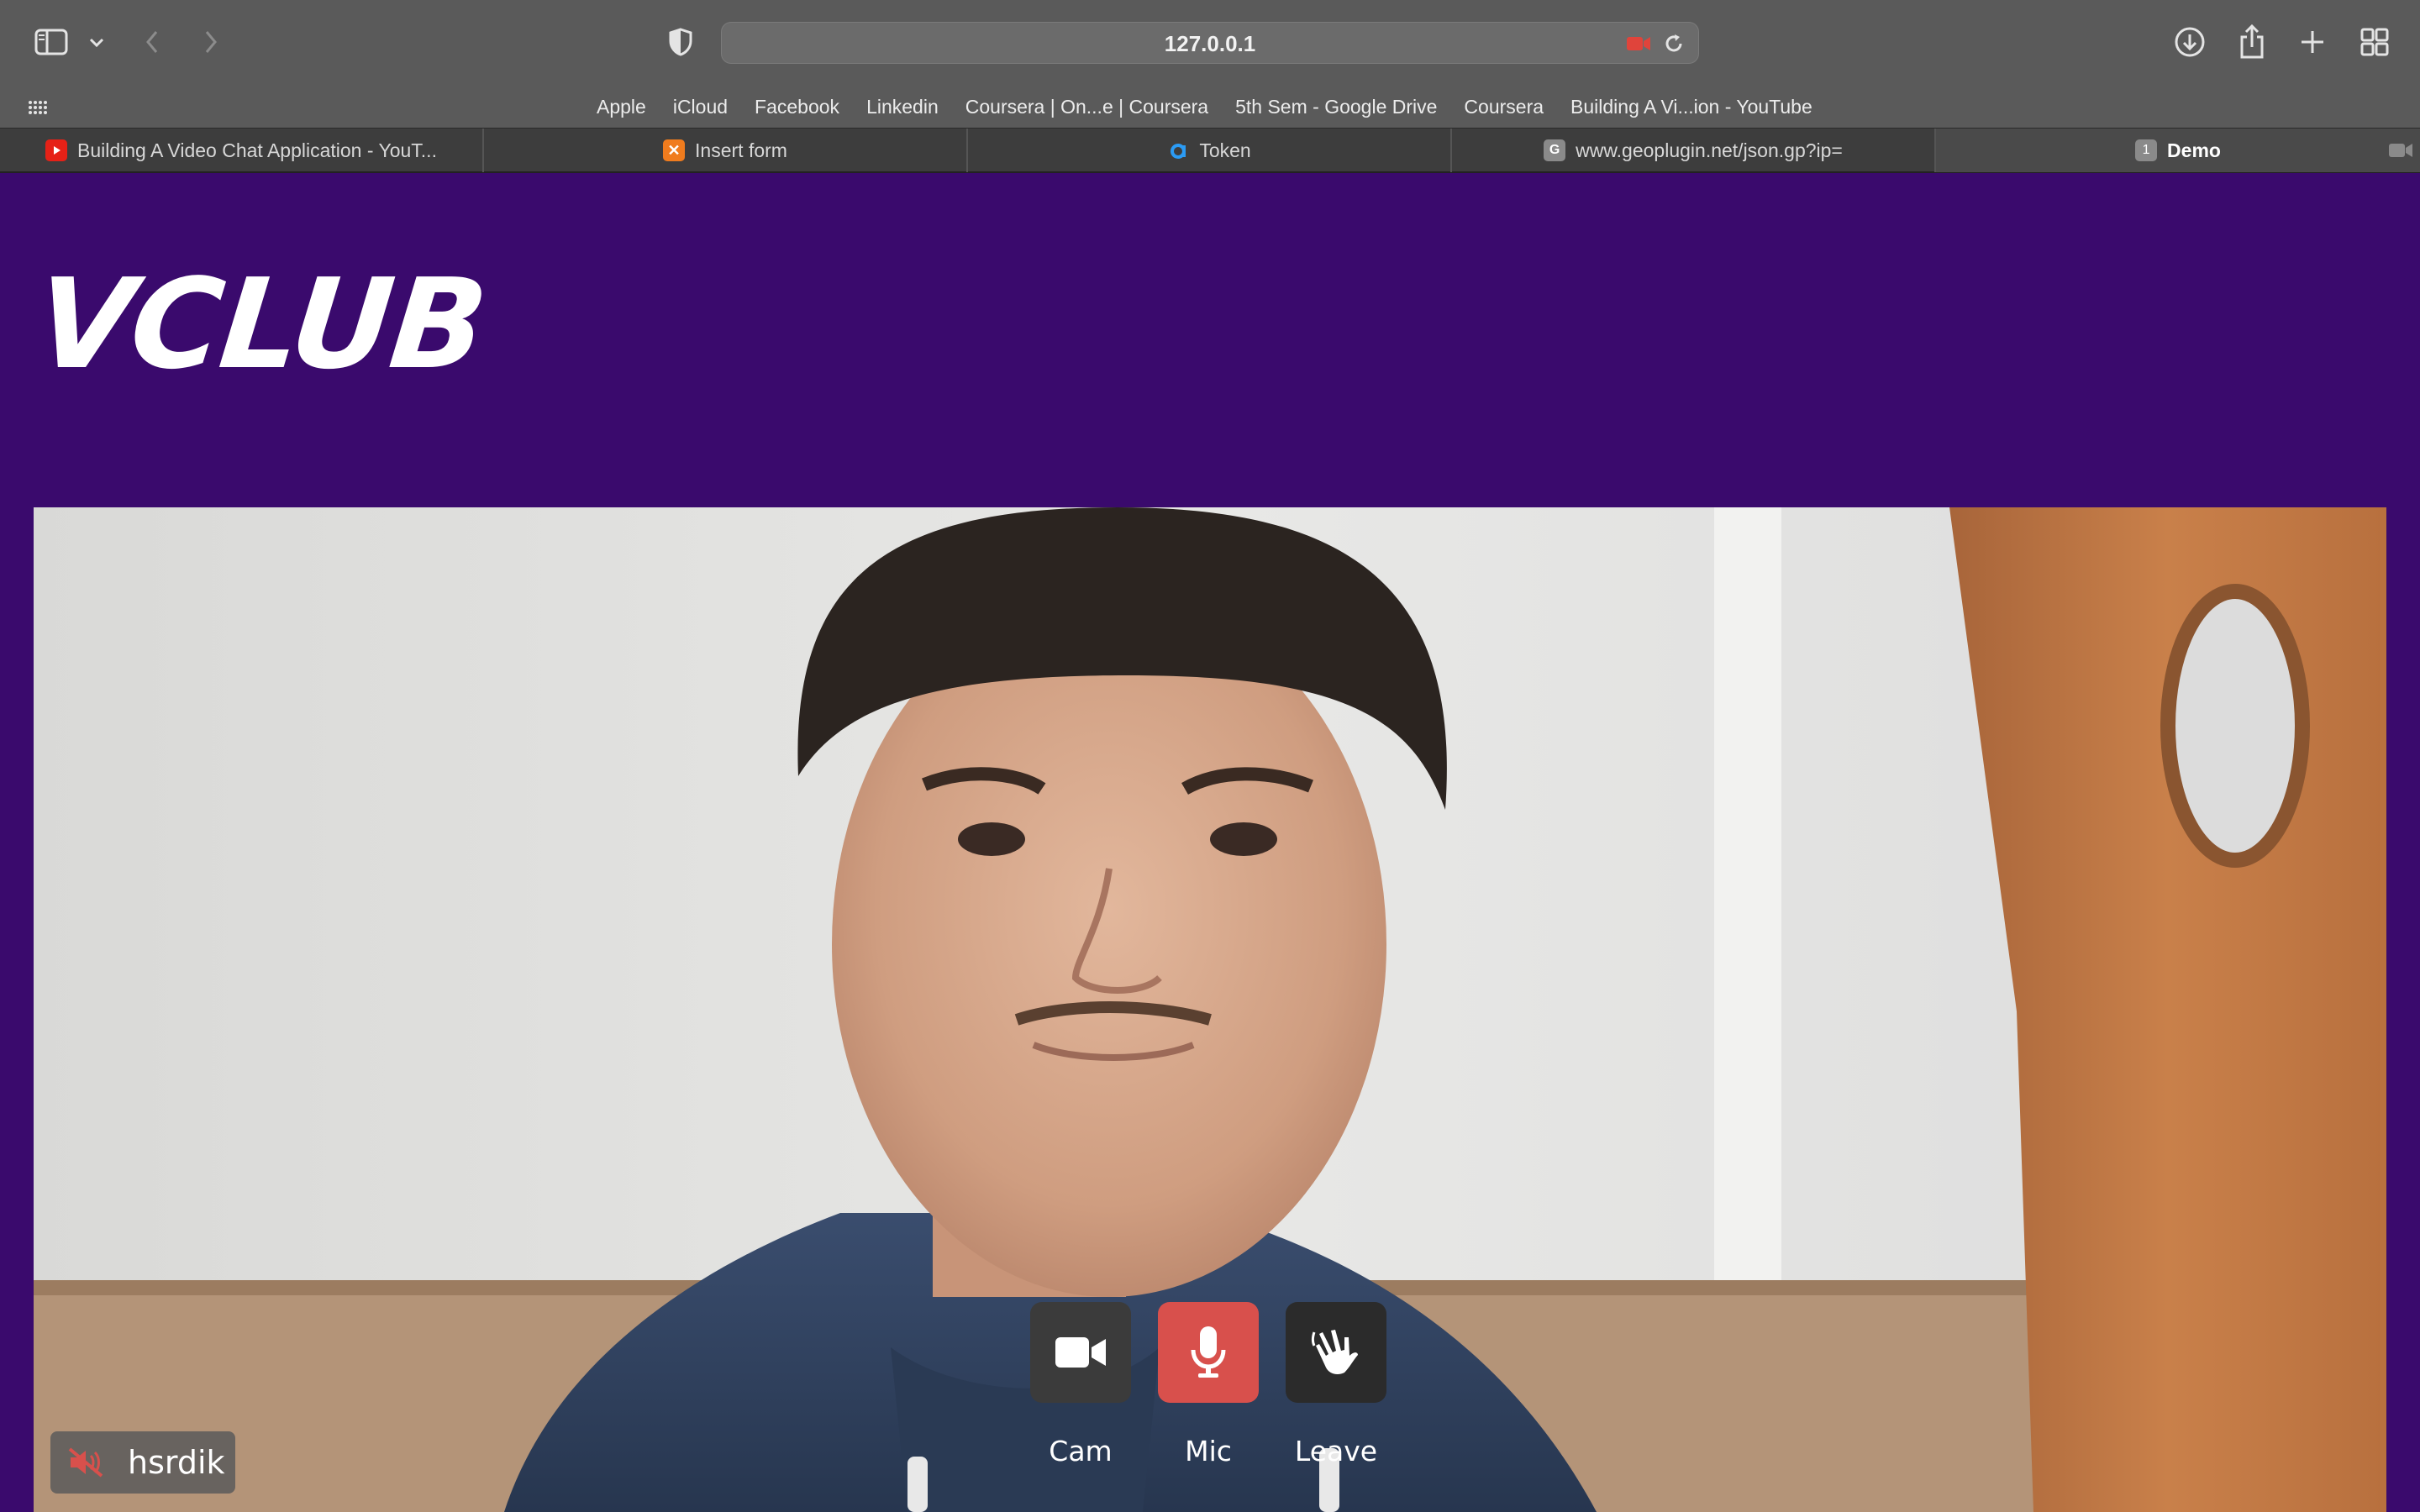 The image size is (2420, 1512). Describe the element at coordinates (176, 1462) in the screenshot. I see `participant-name: hsrdik` at that location.